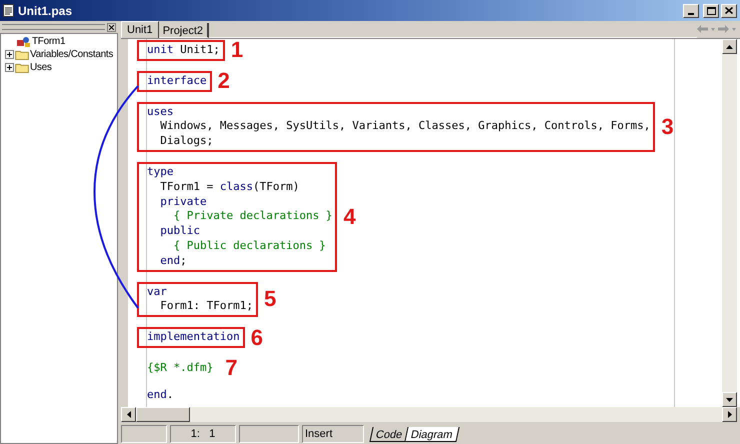 The width and height of the screenshot is (740, 444). I want to click on tree-item: Uses, so click(41, 67).